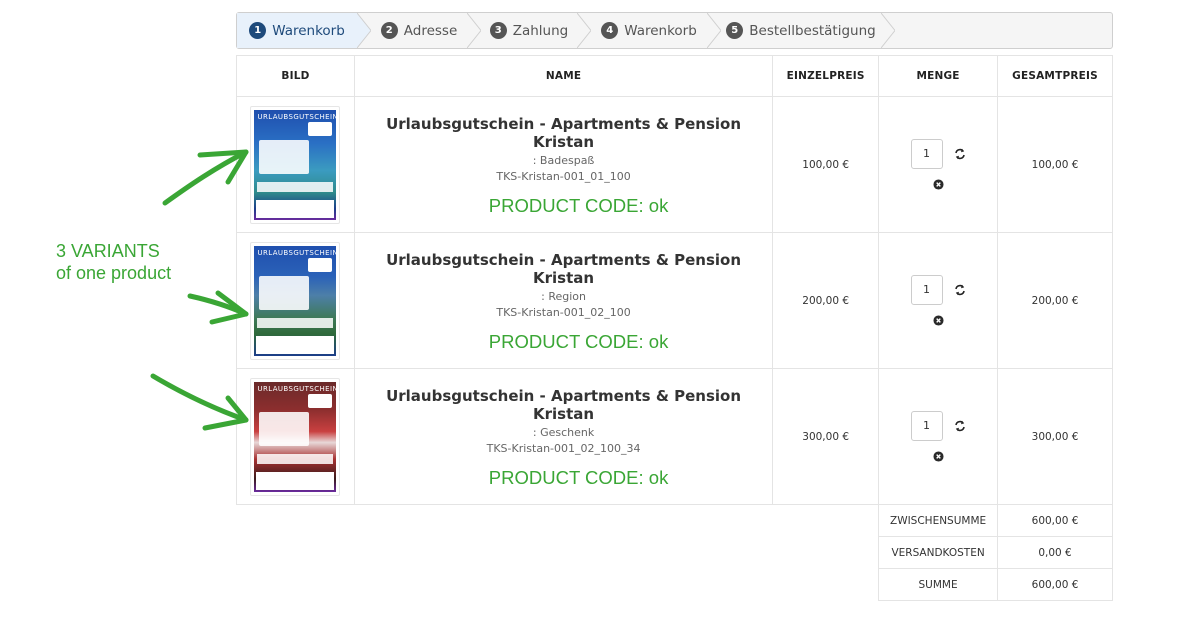 The width and height of the screenshot is (1200, 621). I want to click on product-sku: TKS-Kristan-001_01_100, so click(563, 176).